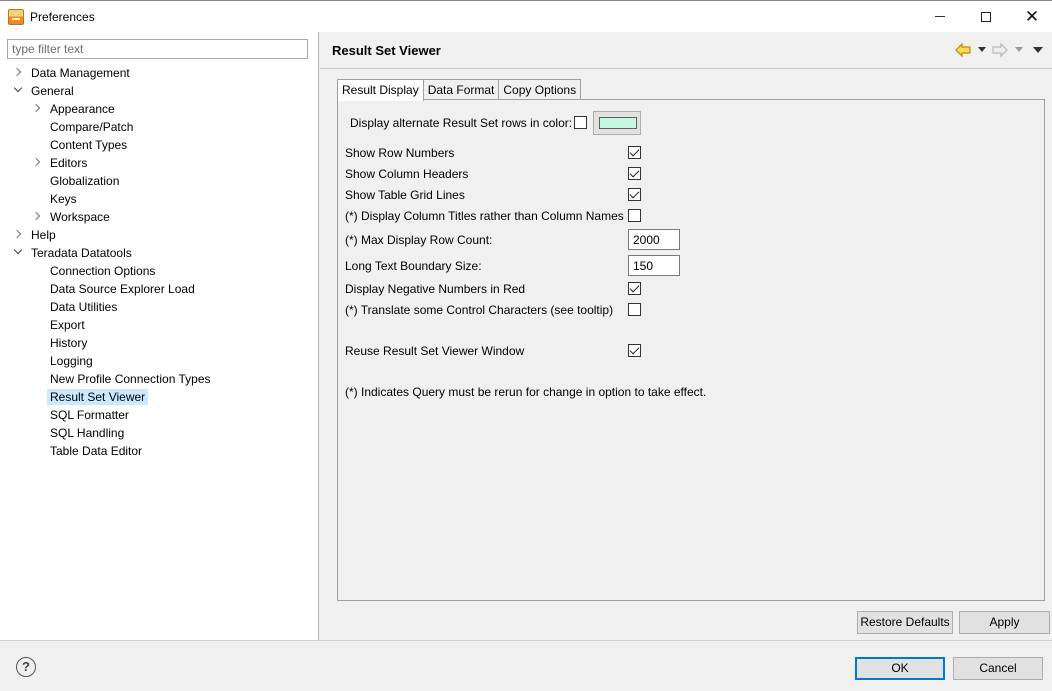 The width and height of the screenshot is (1052, 691). I want to click on title-bar: Preferences ✕, so click(526, 16).